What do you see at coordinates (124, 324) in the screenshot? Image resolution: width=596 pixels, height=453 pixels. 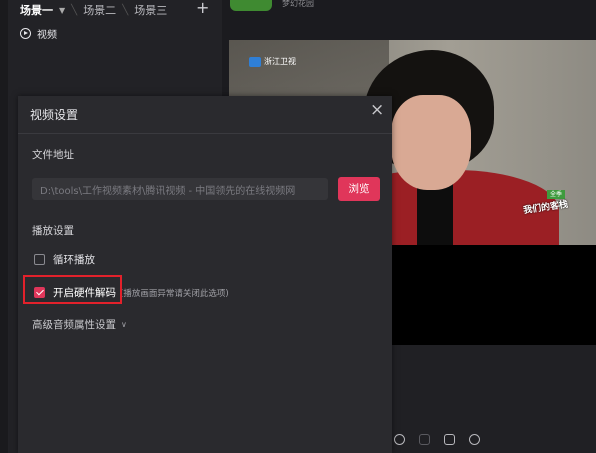 I see `chevron-down-icon: ∨` at bounding box center [124, 324].